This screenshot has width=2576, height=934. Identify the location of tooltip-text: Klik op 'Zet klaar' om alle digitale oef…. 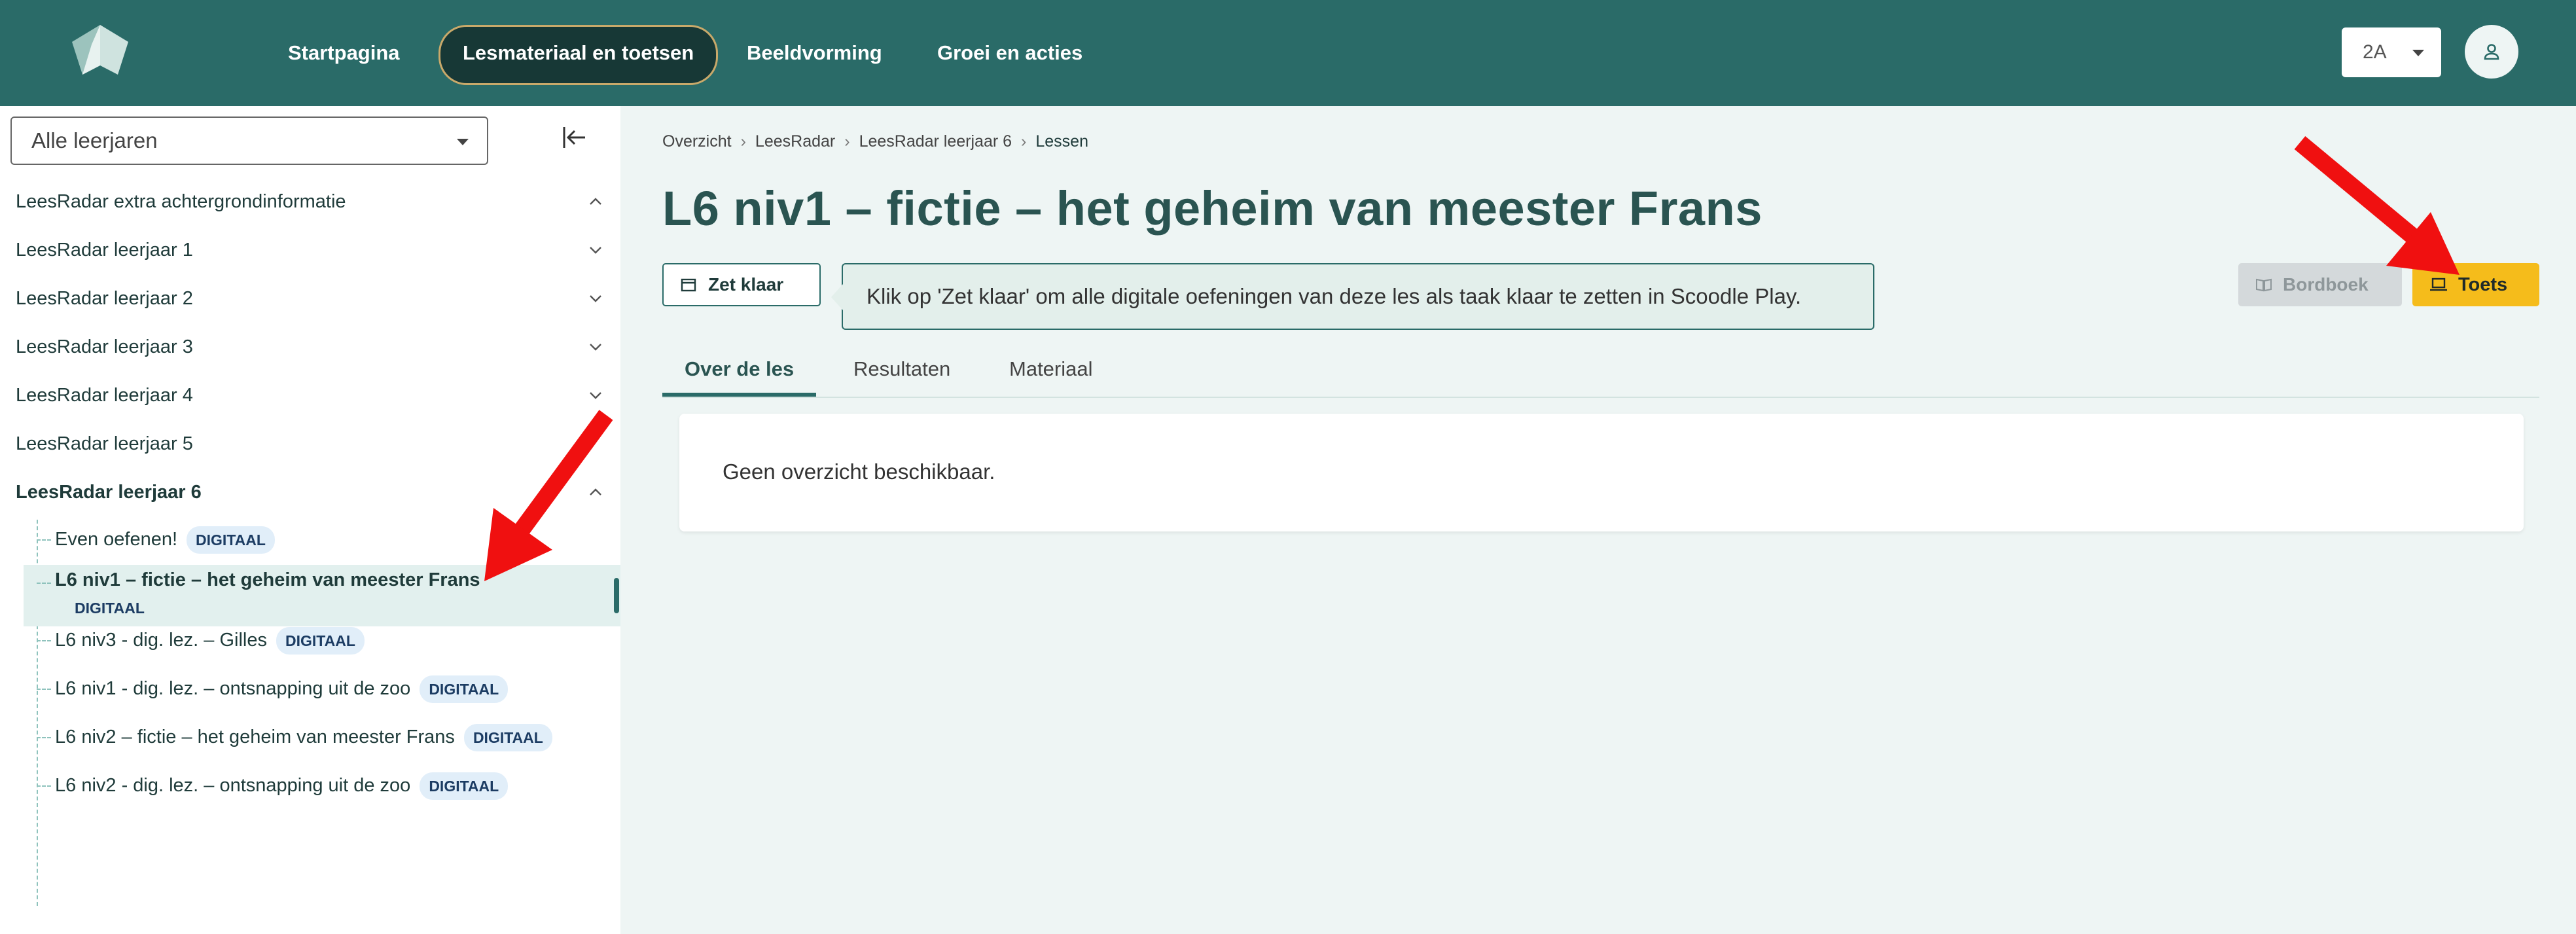
(1334, 296).